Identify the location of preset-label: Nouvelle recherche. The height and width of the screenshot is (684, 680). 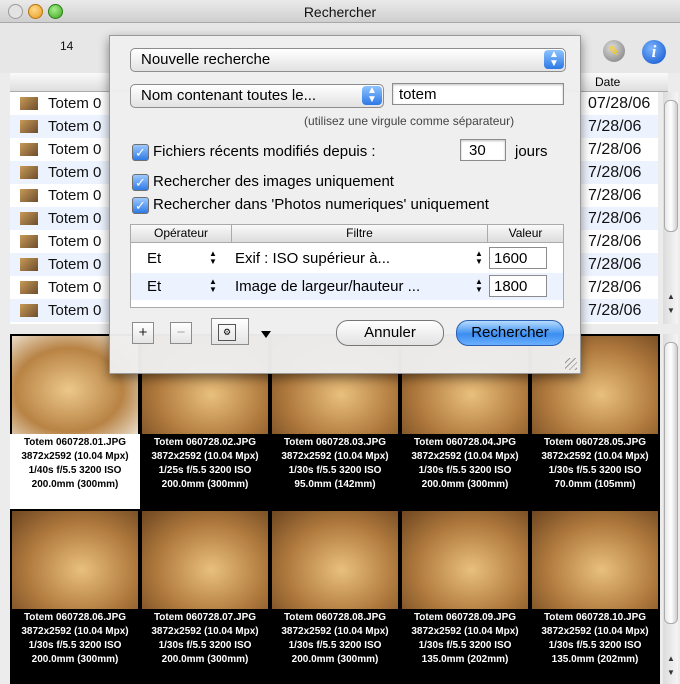
(206, 59).